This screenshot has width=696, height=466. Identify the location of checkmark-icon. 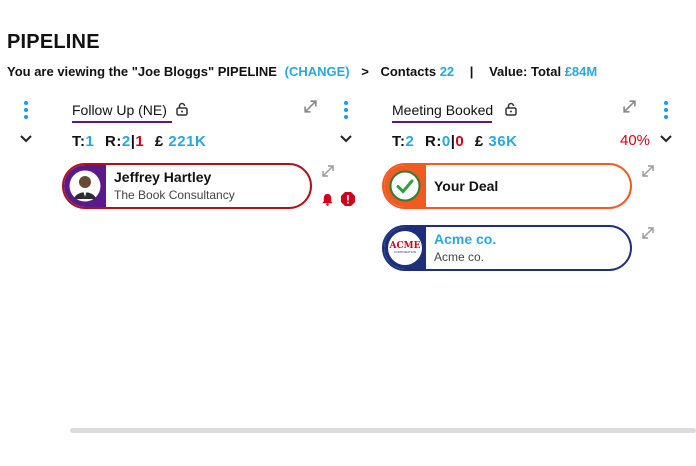
(405, 186).